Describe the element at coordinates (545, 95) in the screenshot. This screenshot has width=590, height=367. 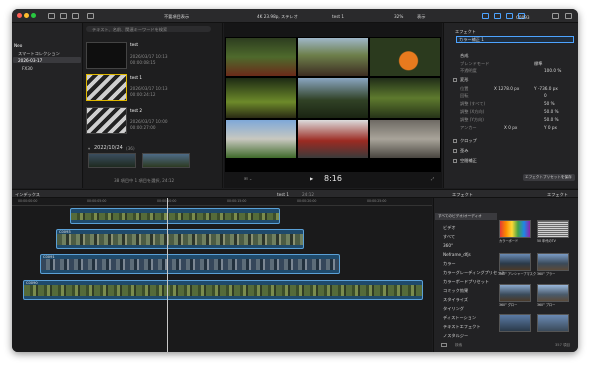
I see `rotation-value: 0` at that location.